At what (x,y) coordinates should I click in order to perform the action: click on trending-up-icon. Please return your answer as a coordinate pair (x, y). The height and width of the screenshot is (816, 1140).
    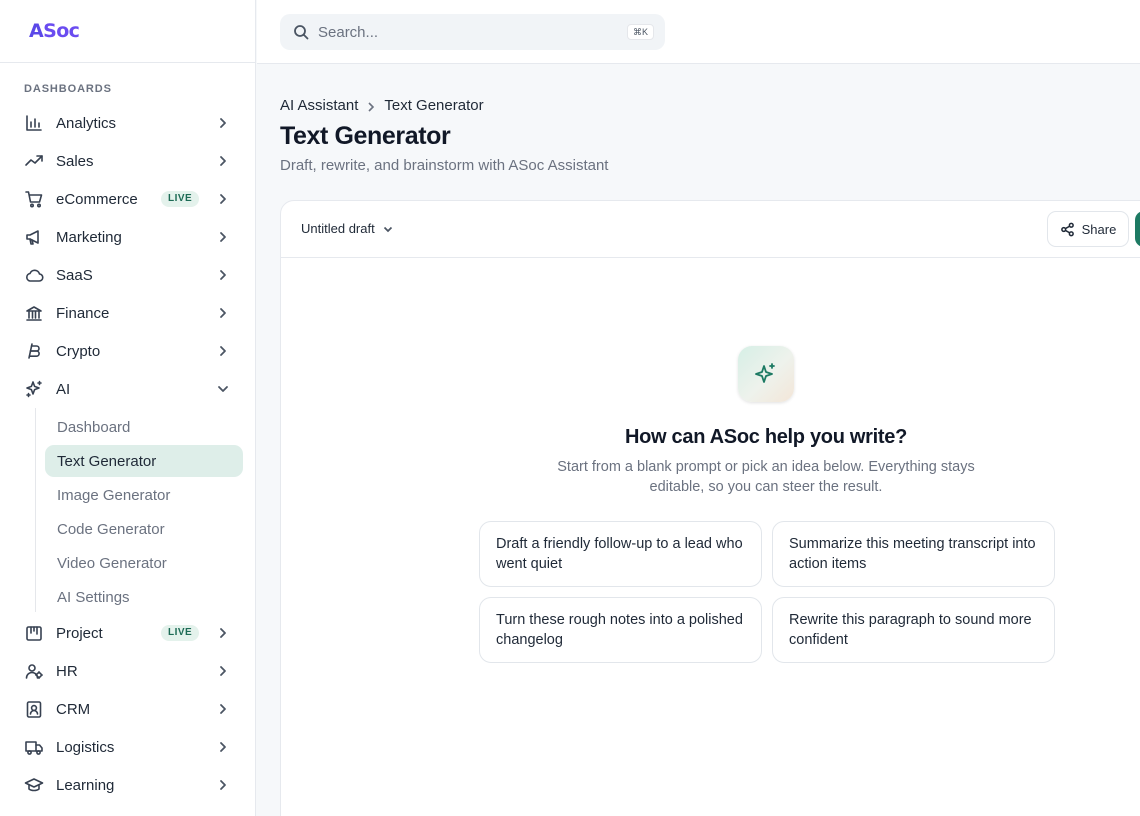
    Looking at the image, I should click on (34, 161).